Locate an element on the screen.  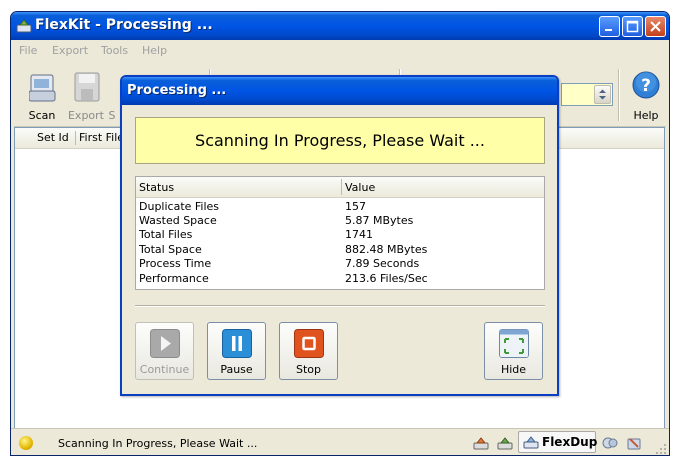
table-row: Duplicate Files 157 is located at coordinates (340, 207).